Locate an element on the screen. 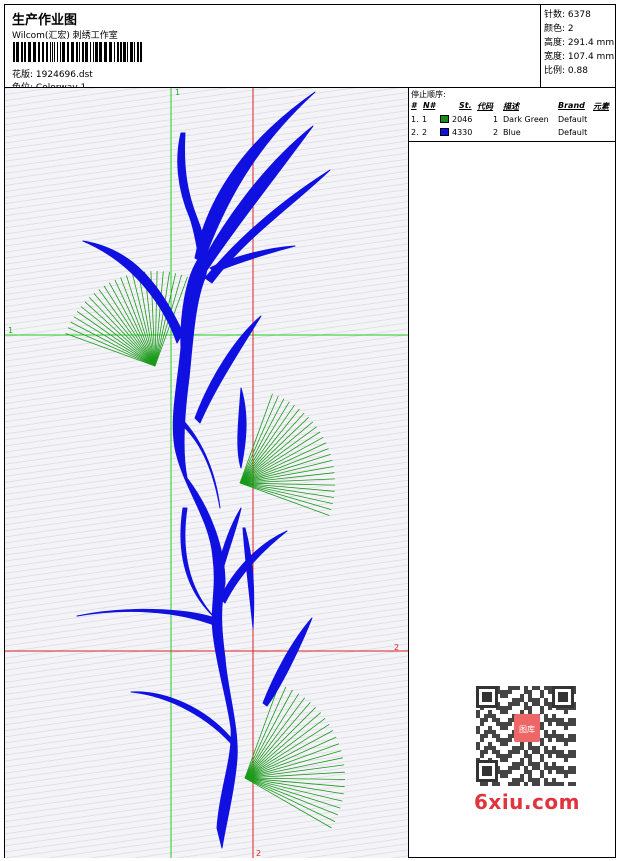 This screenshot has width=620, height=861. stat-width-label: 宽度: is located at coordinates (555, 57).